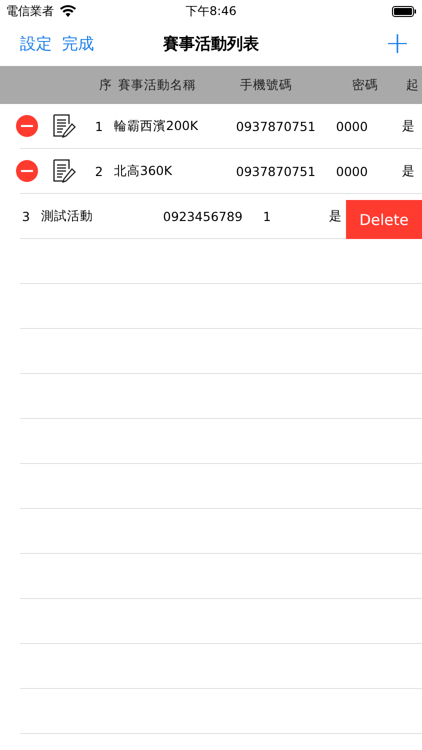 The width and height of the screenshot is (422, 750). What do you see at coordinates (203, 216) in the screenshot?
I see `row-text: 0923456789` at bounding box center [203, 216].